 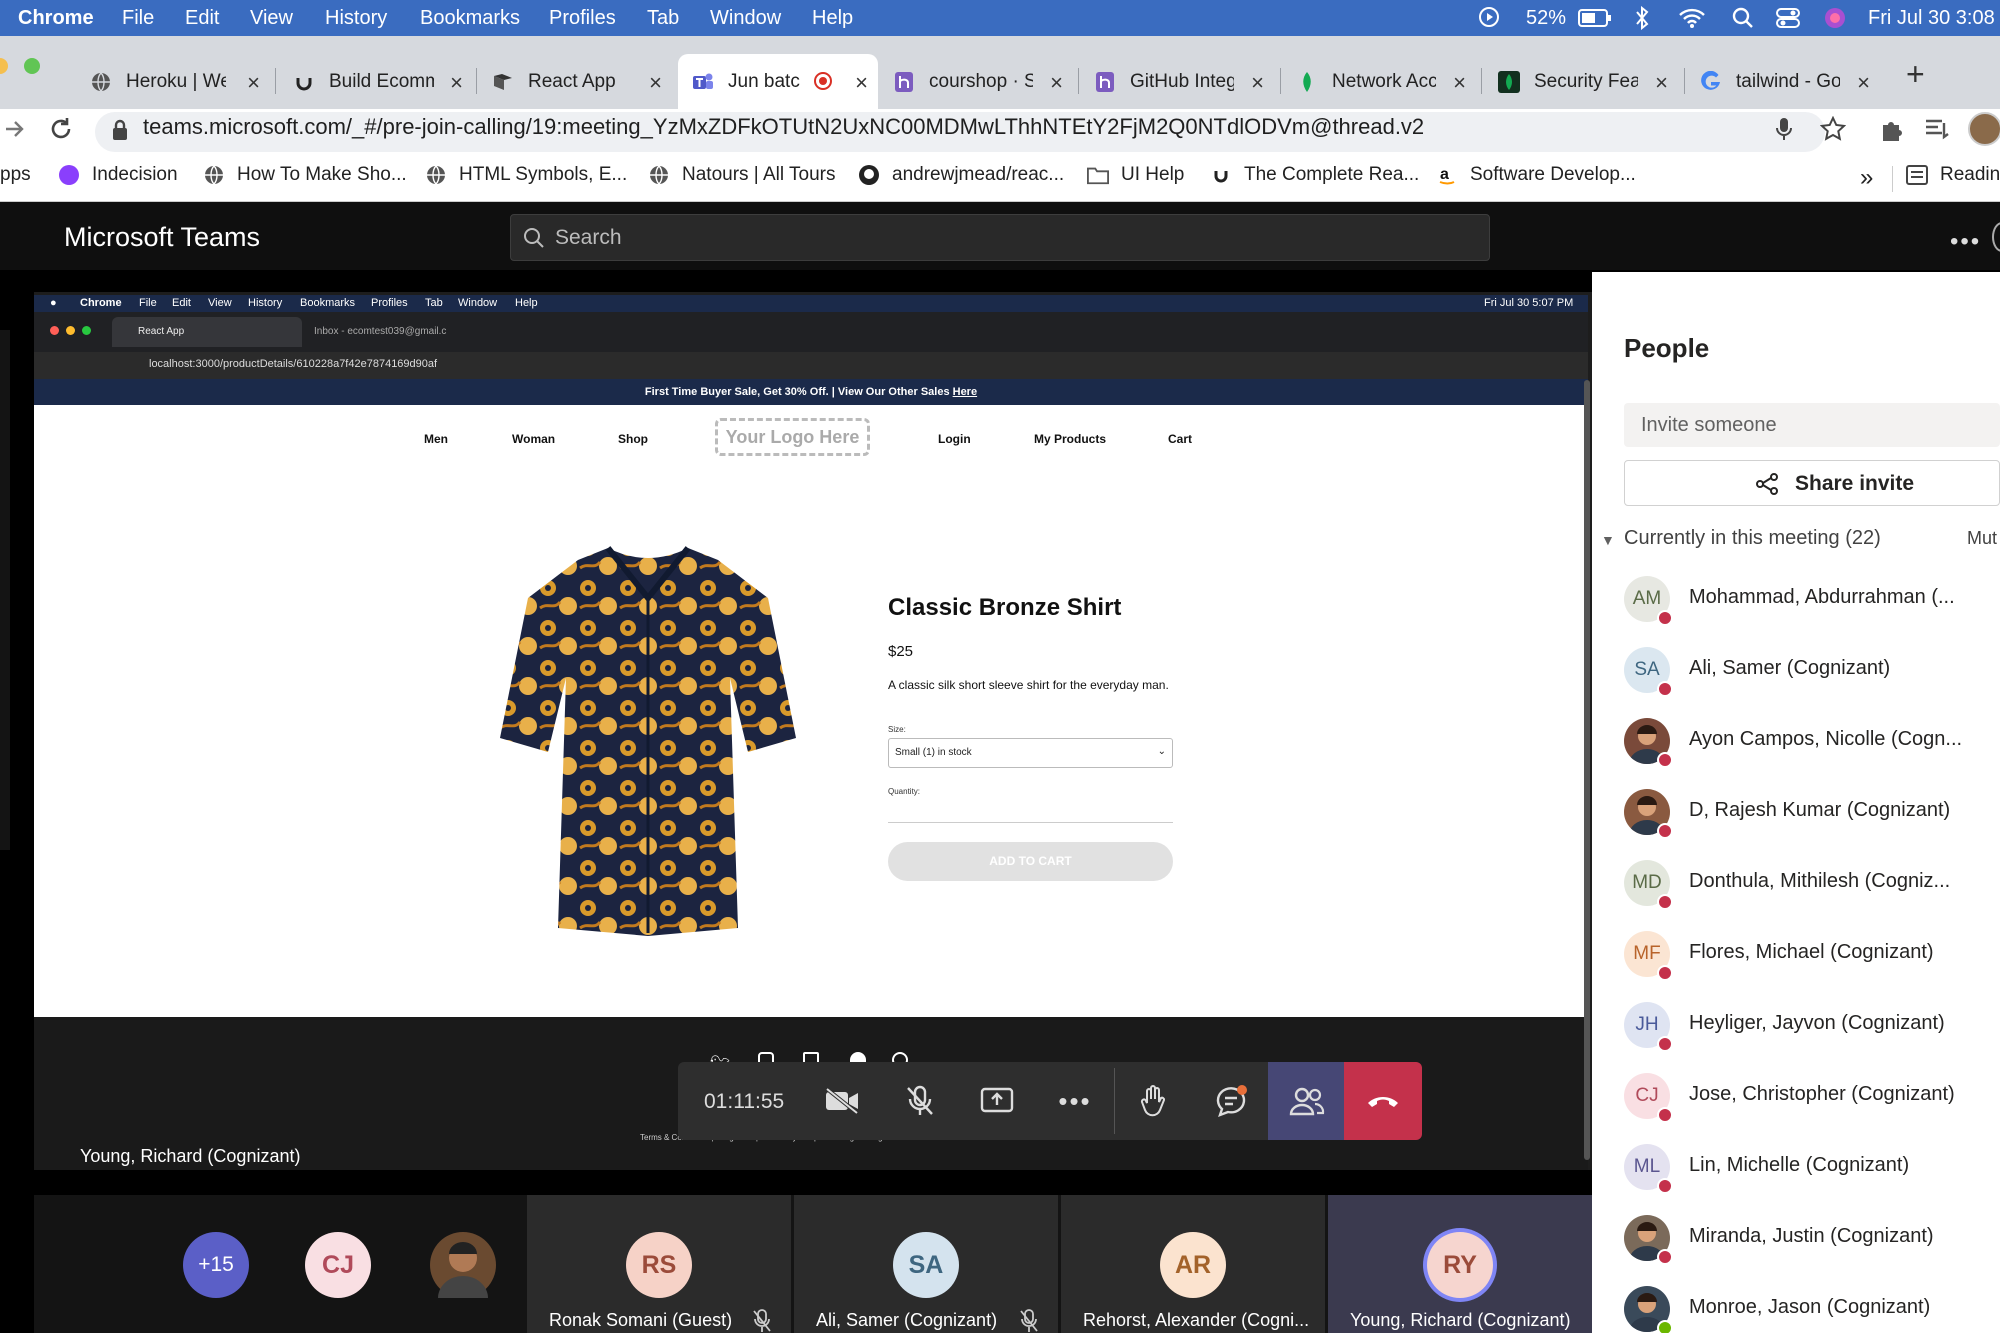 What do you see at coordinates (356, 18) in the screenshot?
I see `menu-history: History` at bounding box center [356, 18].